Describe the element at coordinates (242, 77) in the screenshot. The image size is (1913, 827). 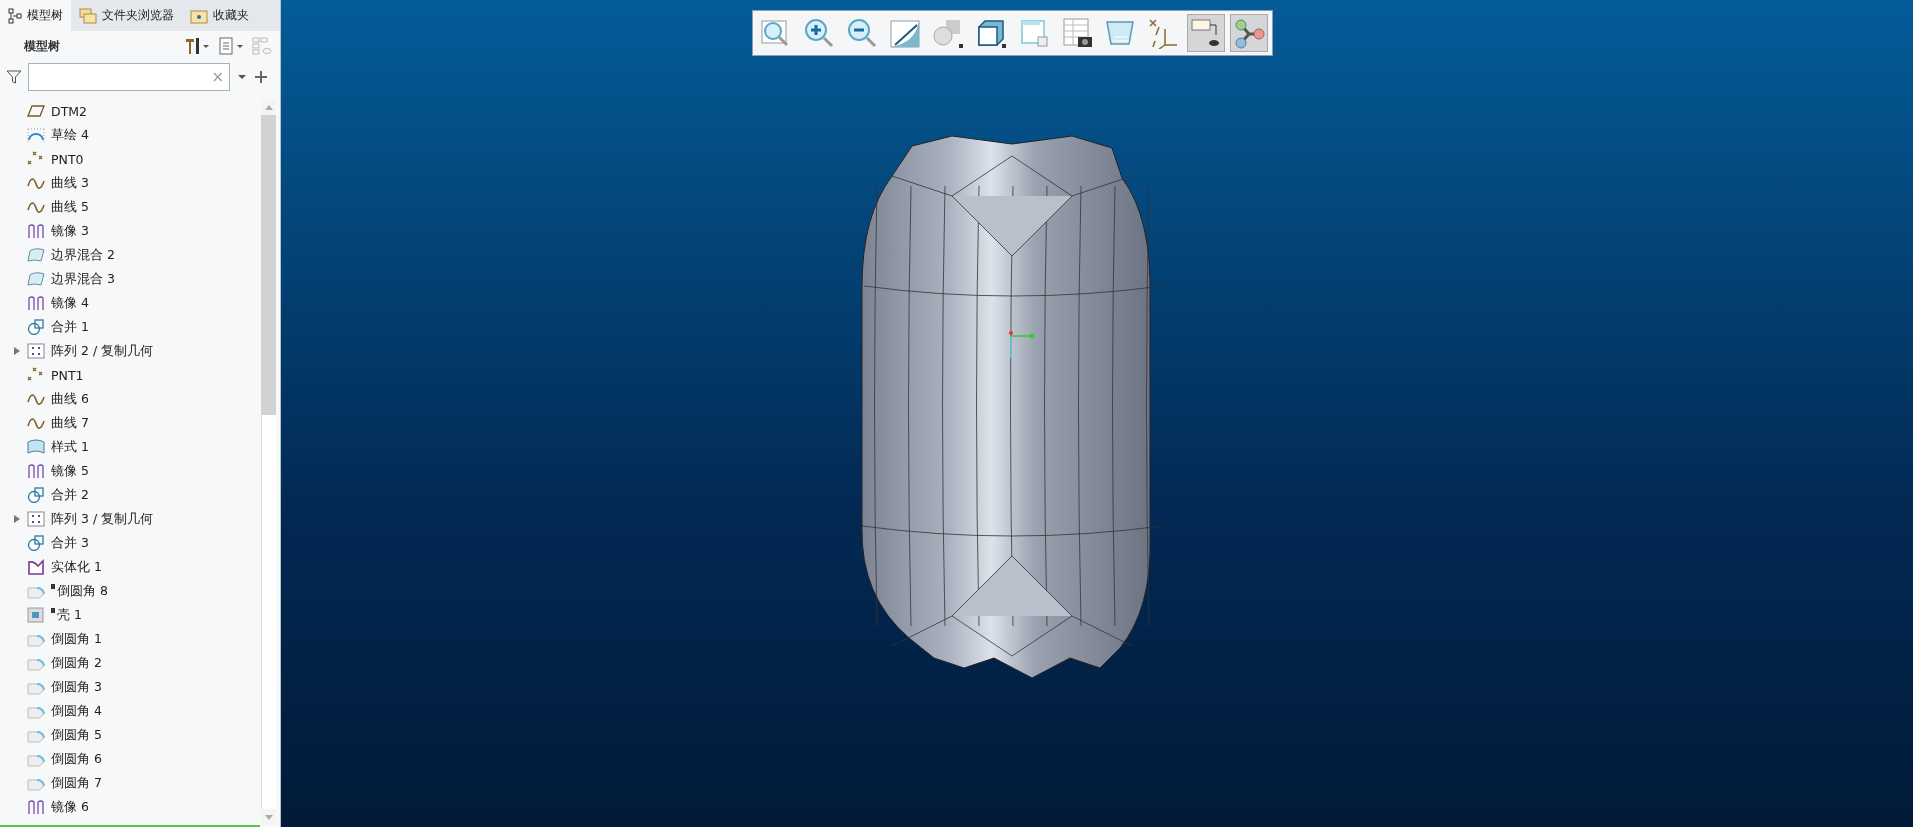
I see `caret-icon` at that location.